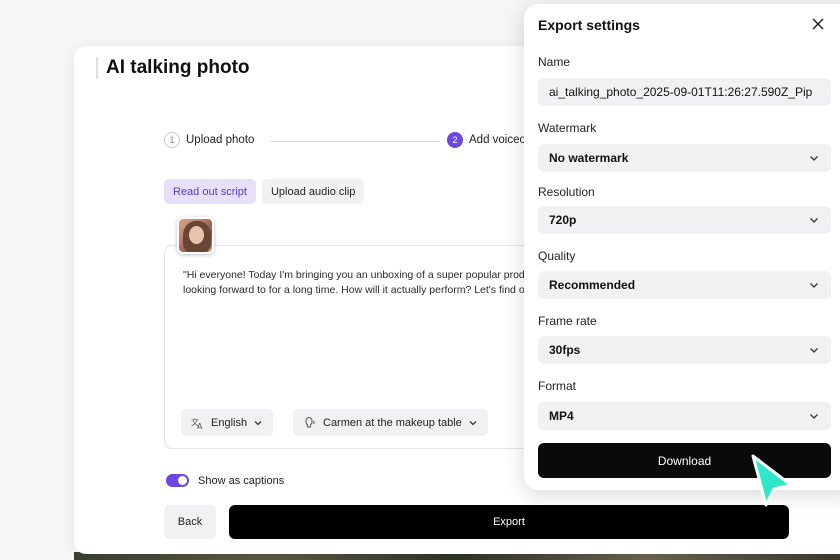  I want to click on step-number: 1, so click(172, 140).